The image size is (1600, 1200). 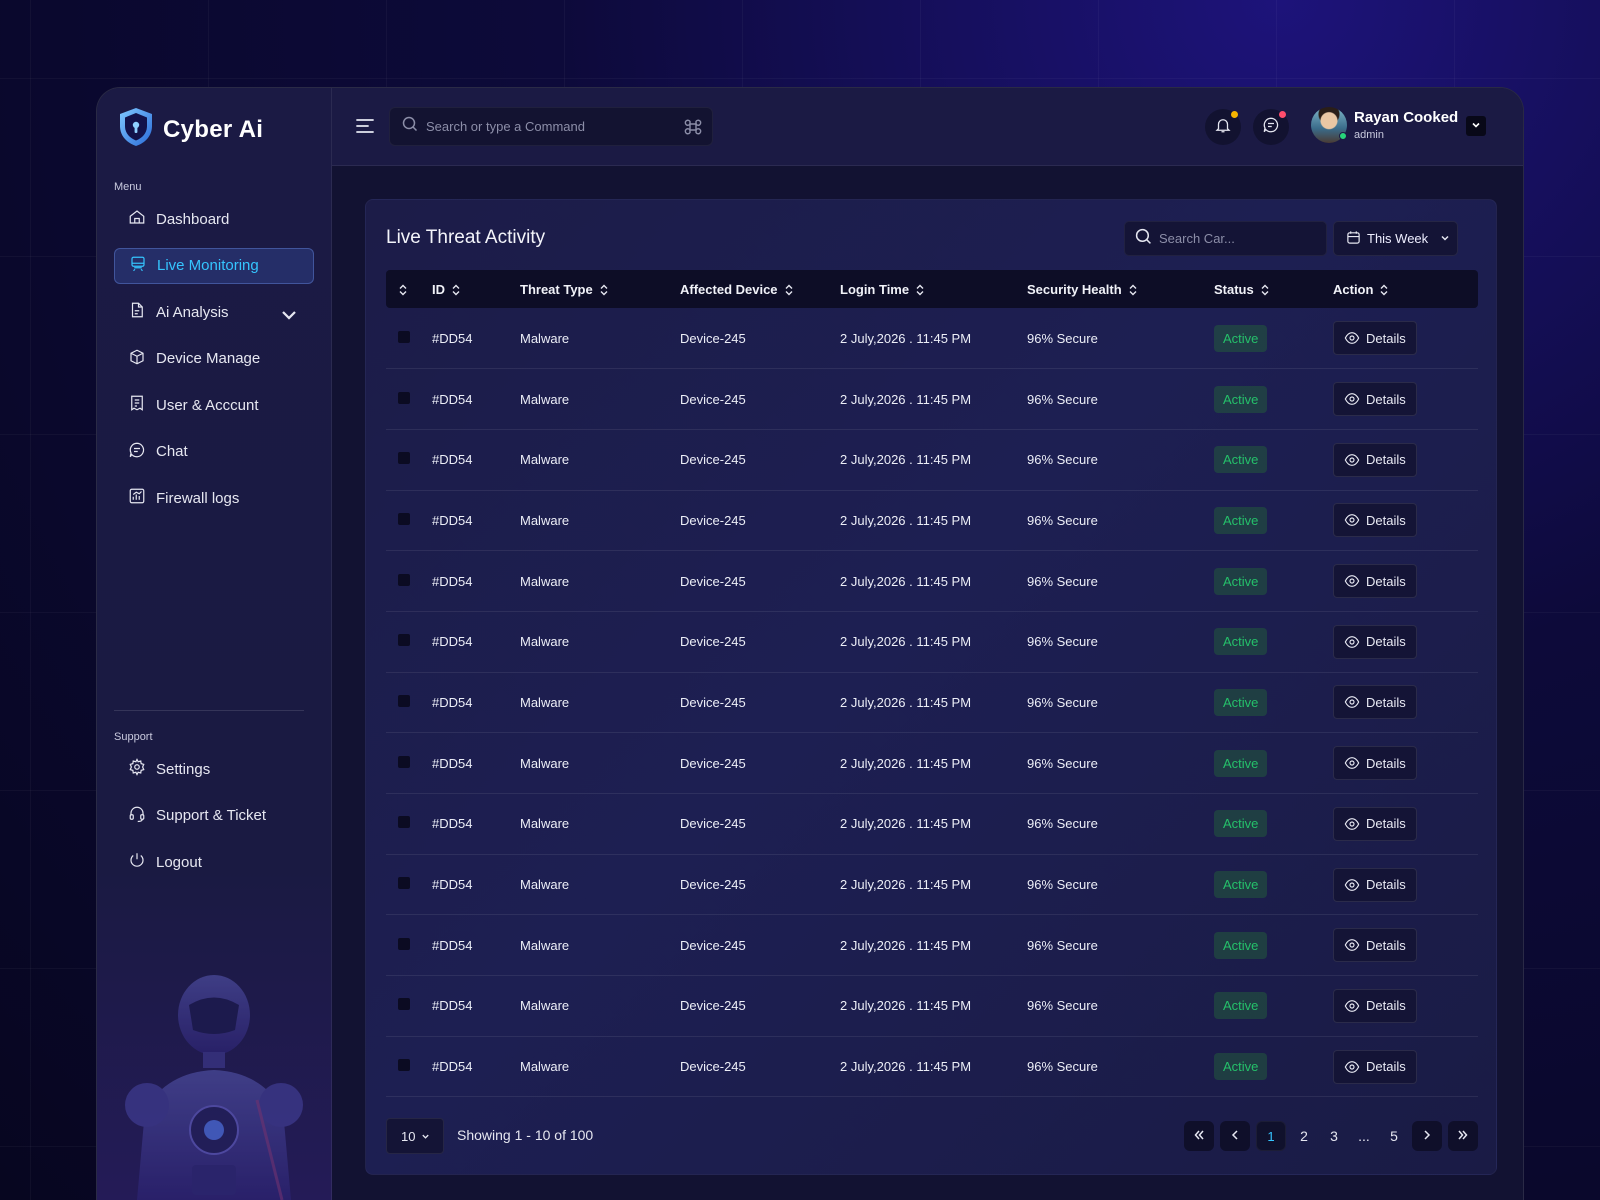 What do you see at coordinates (1476, 126) in the screenshot?
I see `user-dropdown-button` at bounding box center [1476, 126].